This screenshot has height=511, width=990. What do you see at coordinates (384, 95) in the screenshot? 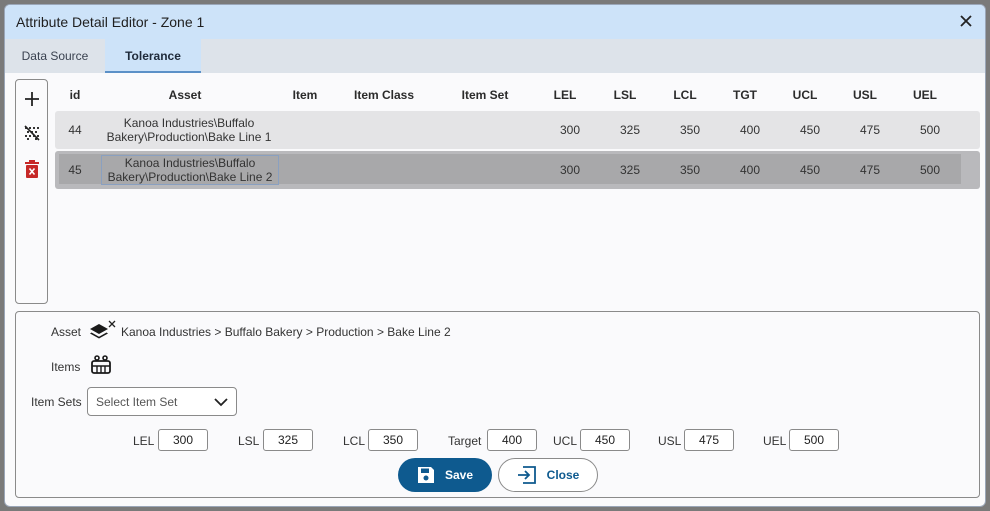
I see `column-header-item-class: Item Class` at bounding box center [384, 95].